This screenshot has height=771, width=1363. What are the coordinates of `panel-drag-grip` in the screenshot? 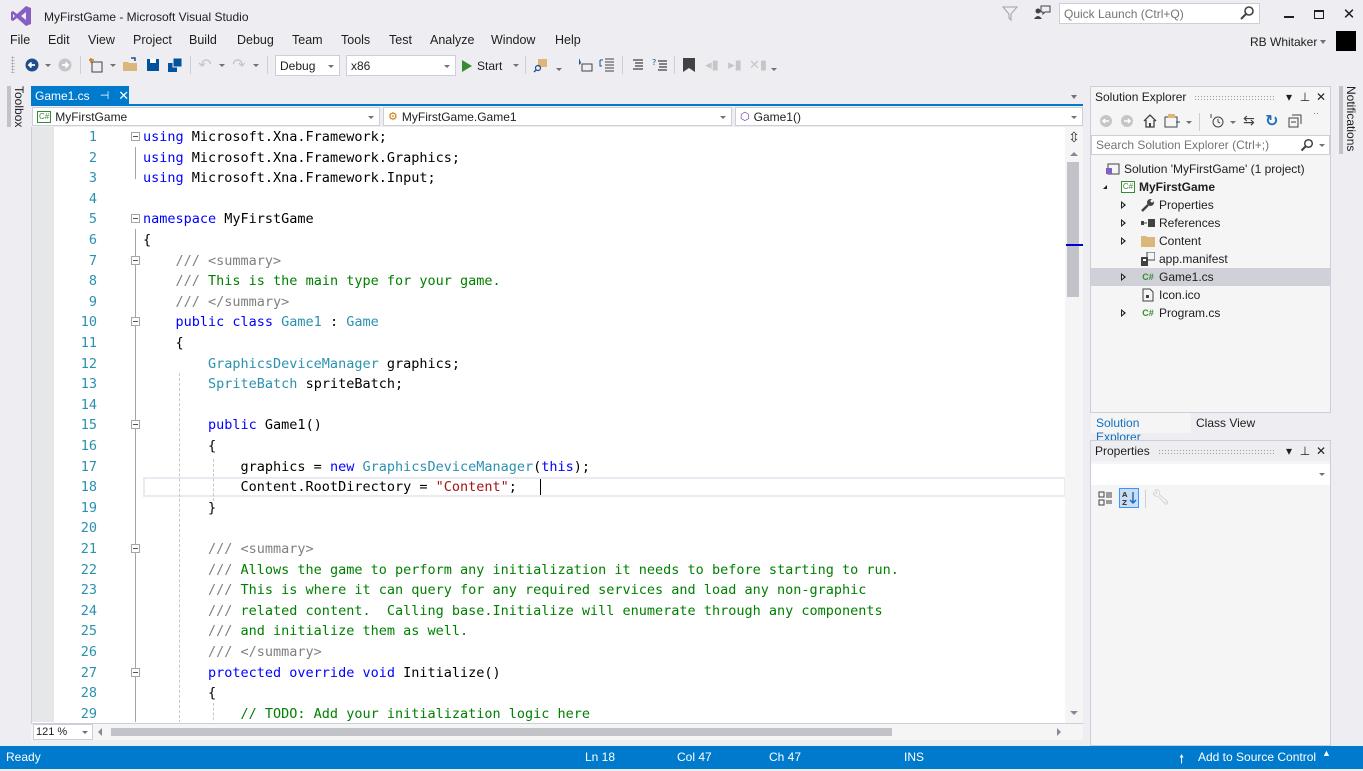 It's located at (1234, 97).